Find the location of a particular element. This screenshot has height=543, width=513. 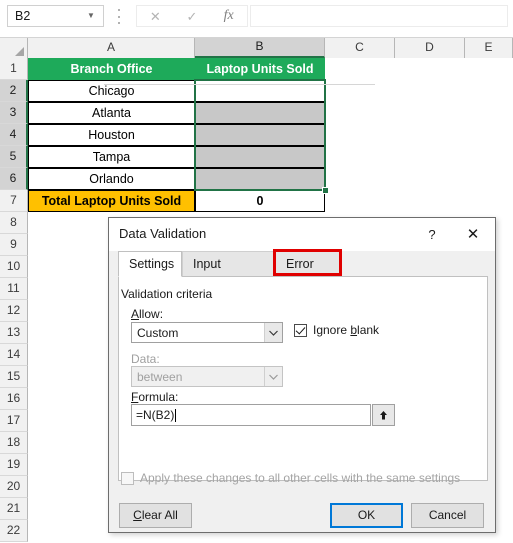

select-all-triangle-icon is located at coordinates (19, 51).